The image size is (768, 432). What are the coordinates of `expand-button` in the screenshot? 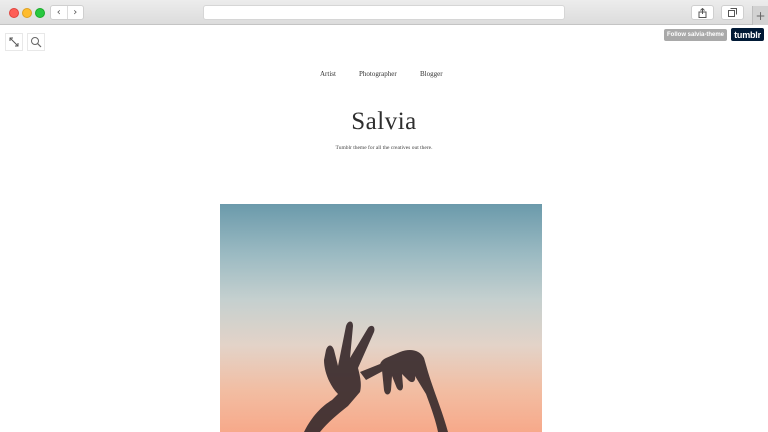 It's located at (14, 42).